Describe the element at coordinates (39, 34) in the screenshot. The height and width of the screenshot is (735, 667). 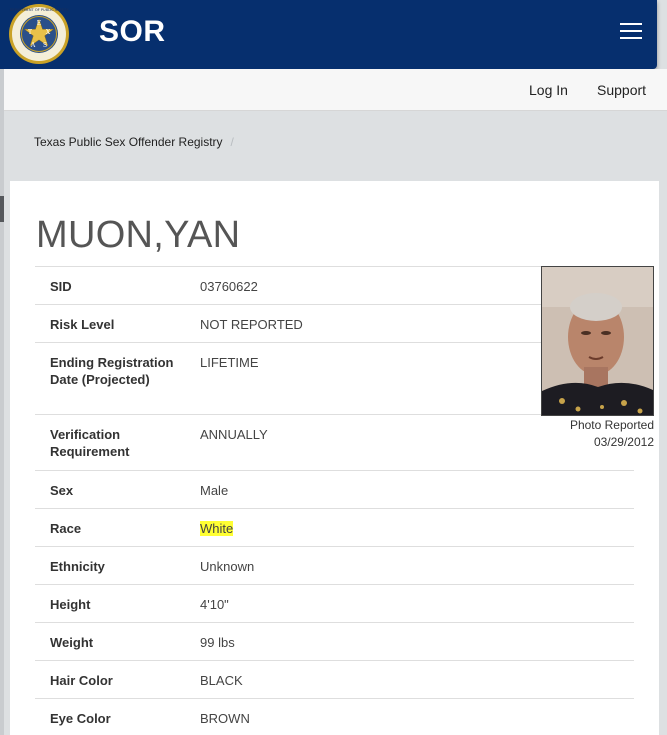
I see `dps-seal-logo: E T X A S DEPARTMENT OF PUBLIC SAFETY` at that location.